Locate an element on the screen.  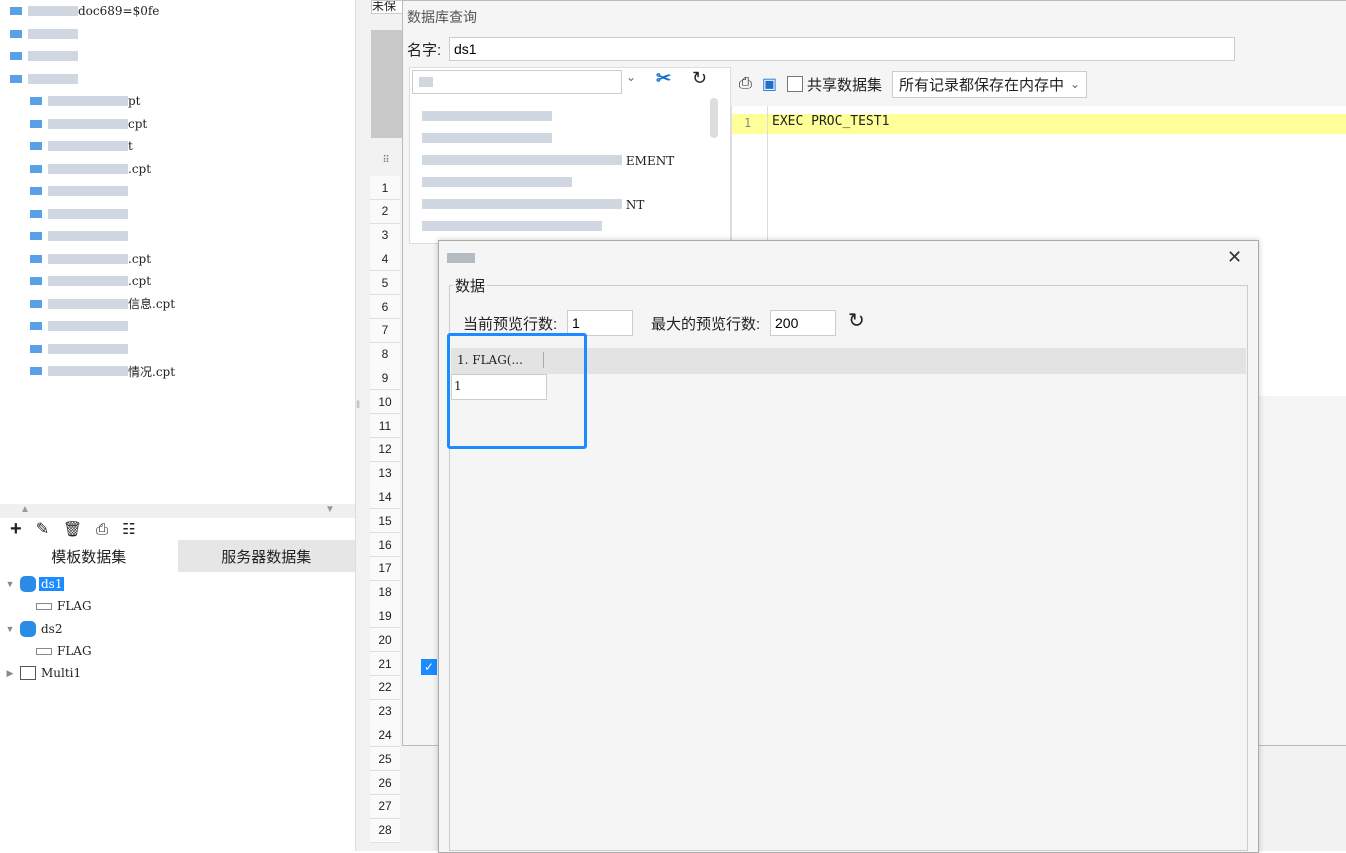
row-number: 5 is located at coordinates (385, 283).